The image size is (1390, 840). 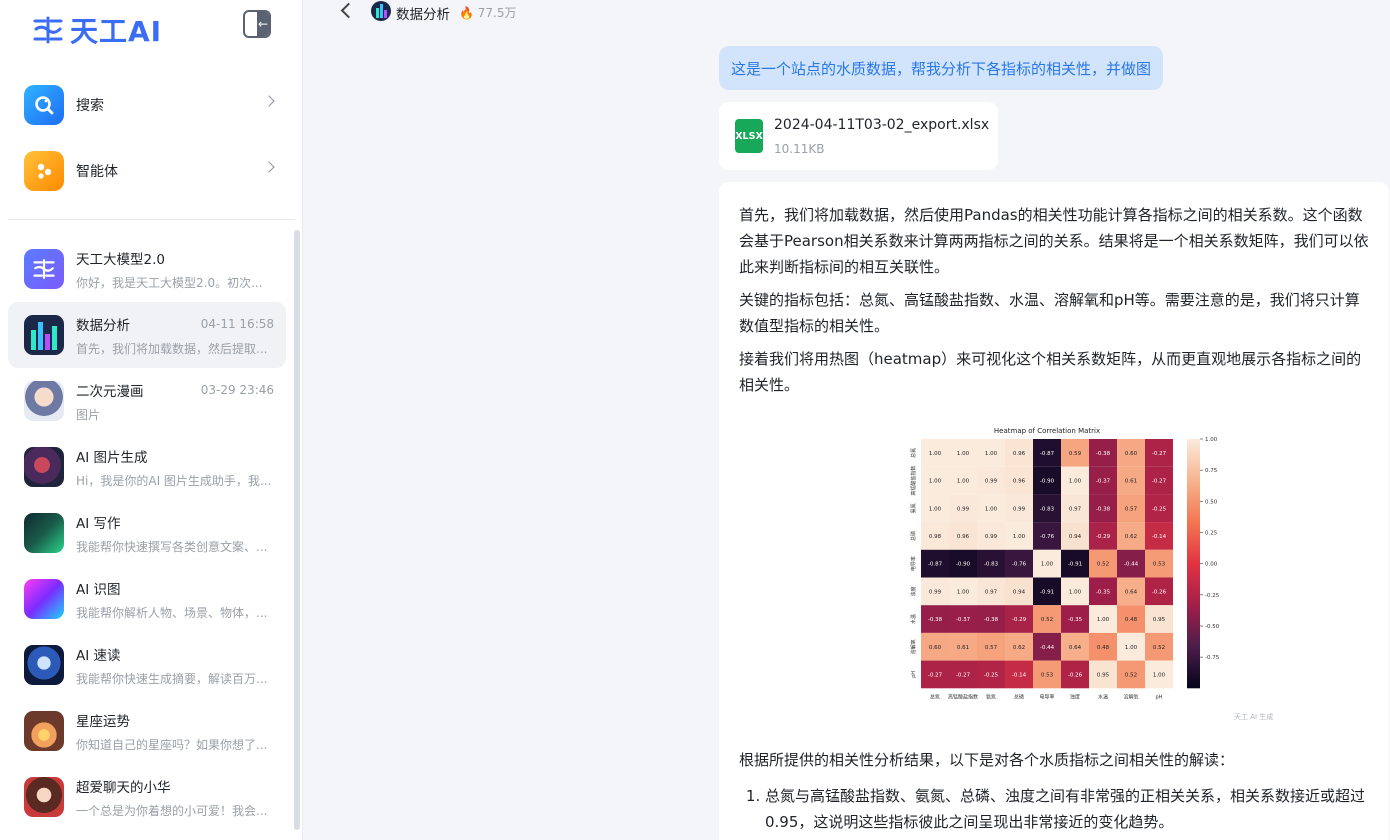 What do you see at coordinates (1047, 454) in the screenshot?
I see `cell-value-label: -0.87` at bounding box center [1047, 454].